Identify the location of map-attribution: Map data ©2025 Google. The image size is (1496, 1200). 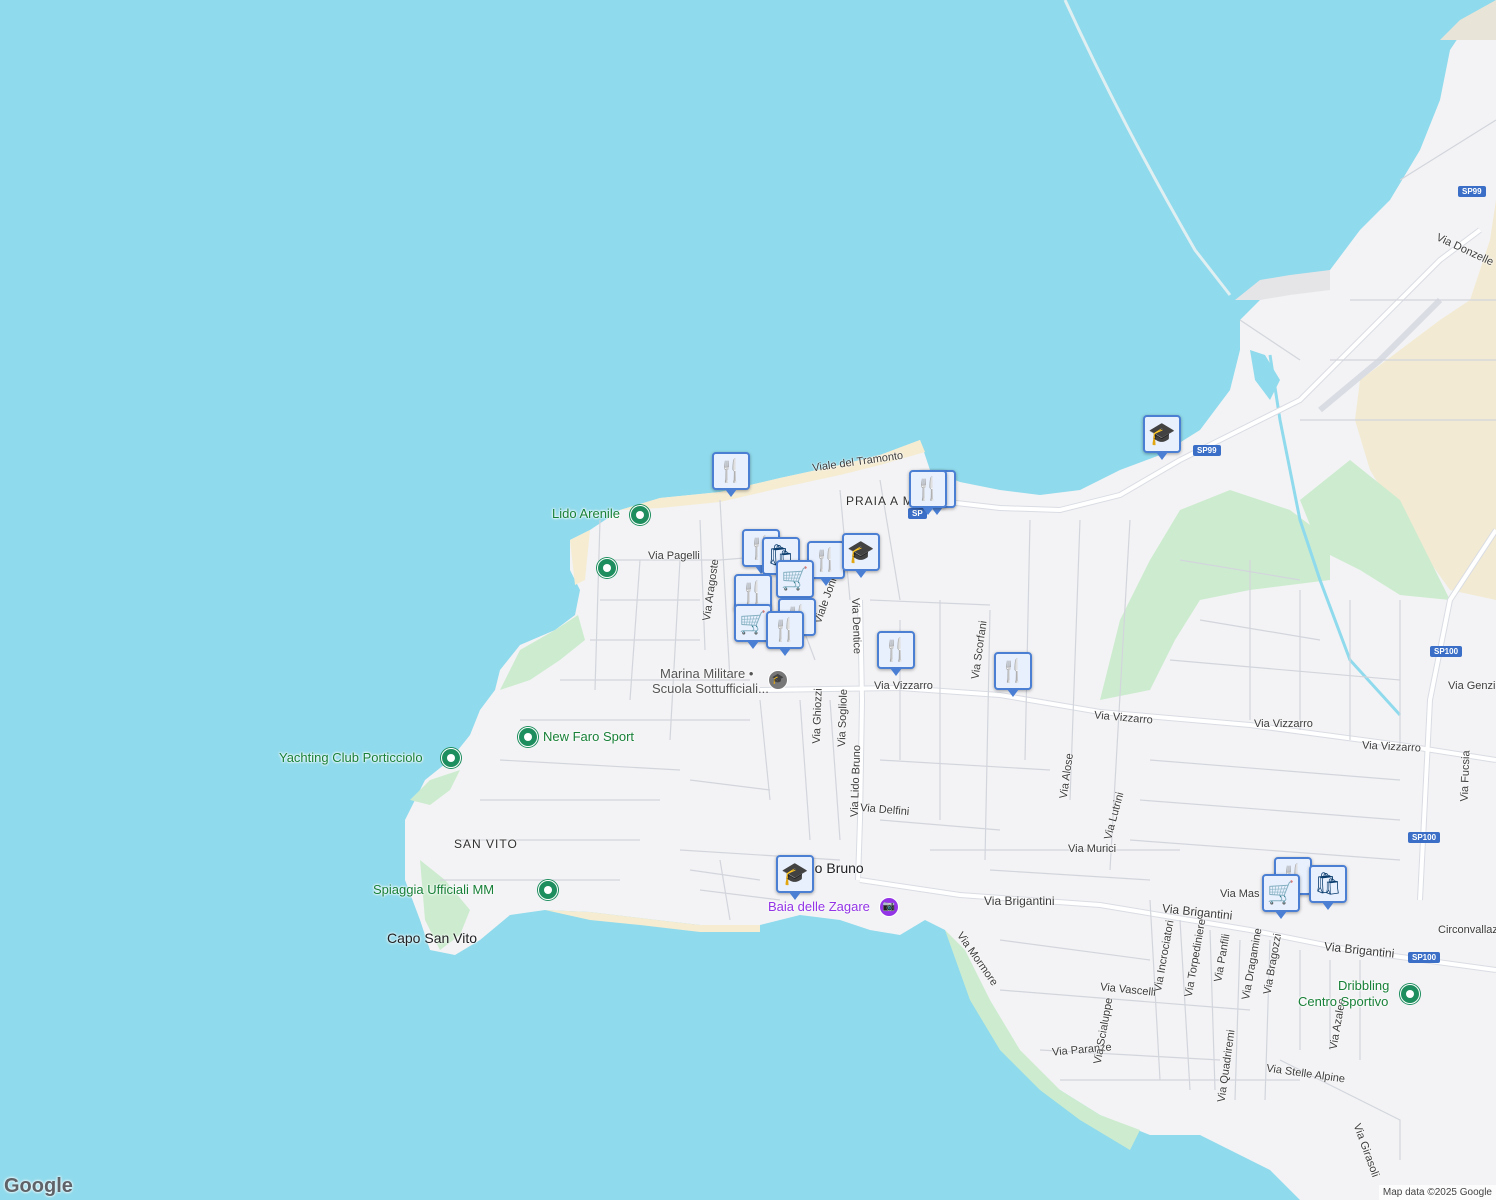
(1437, 1192).